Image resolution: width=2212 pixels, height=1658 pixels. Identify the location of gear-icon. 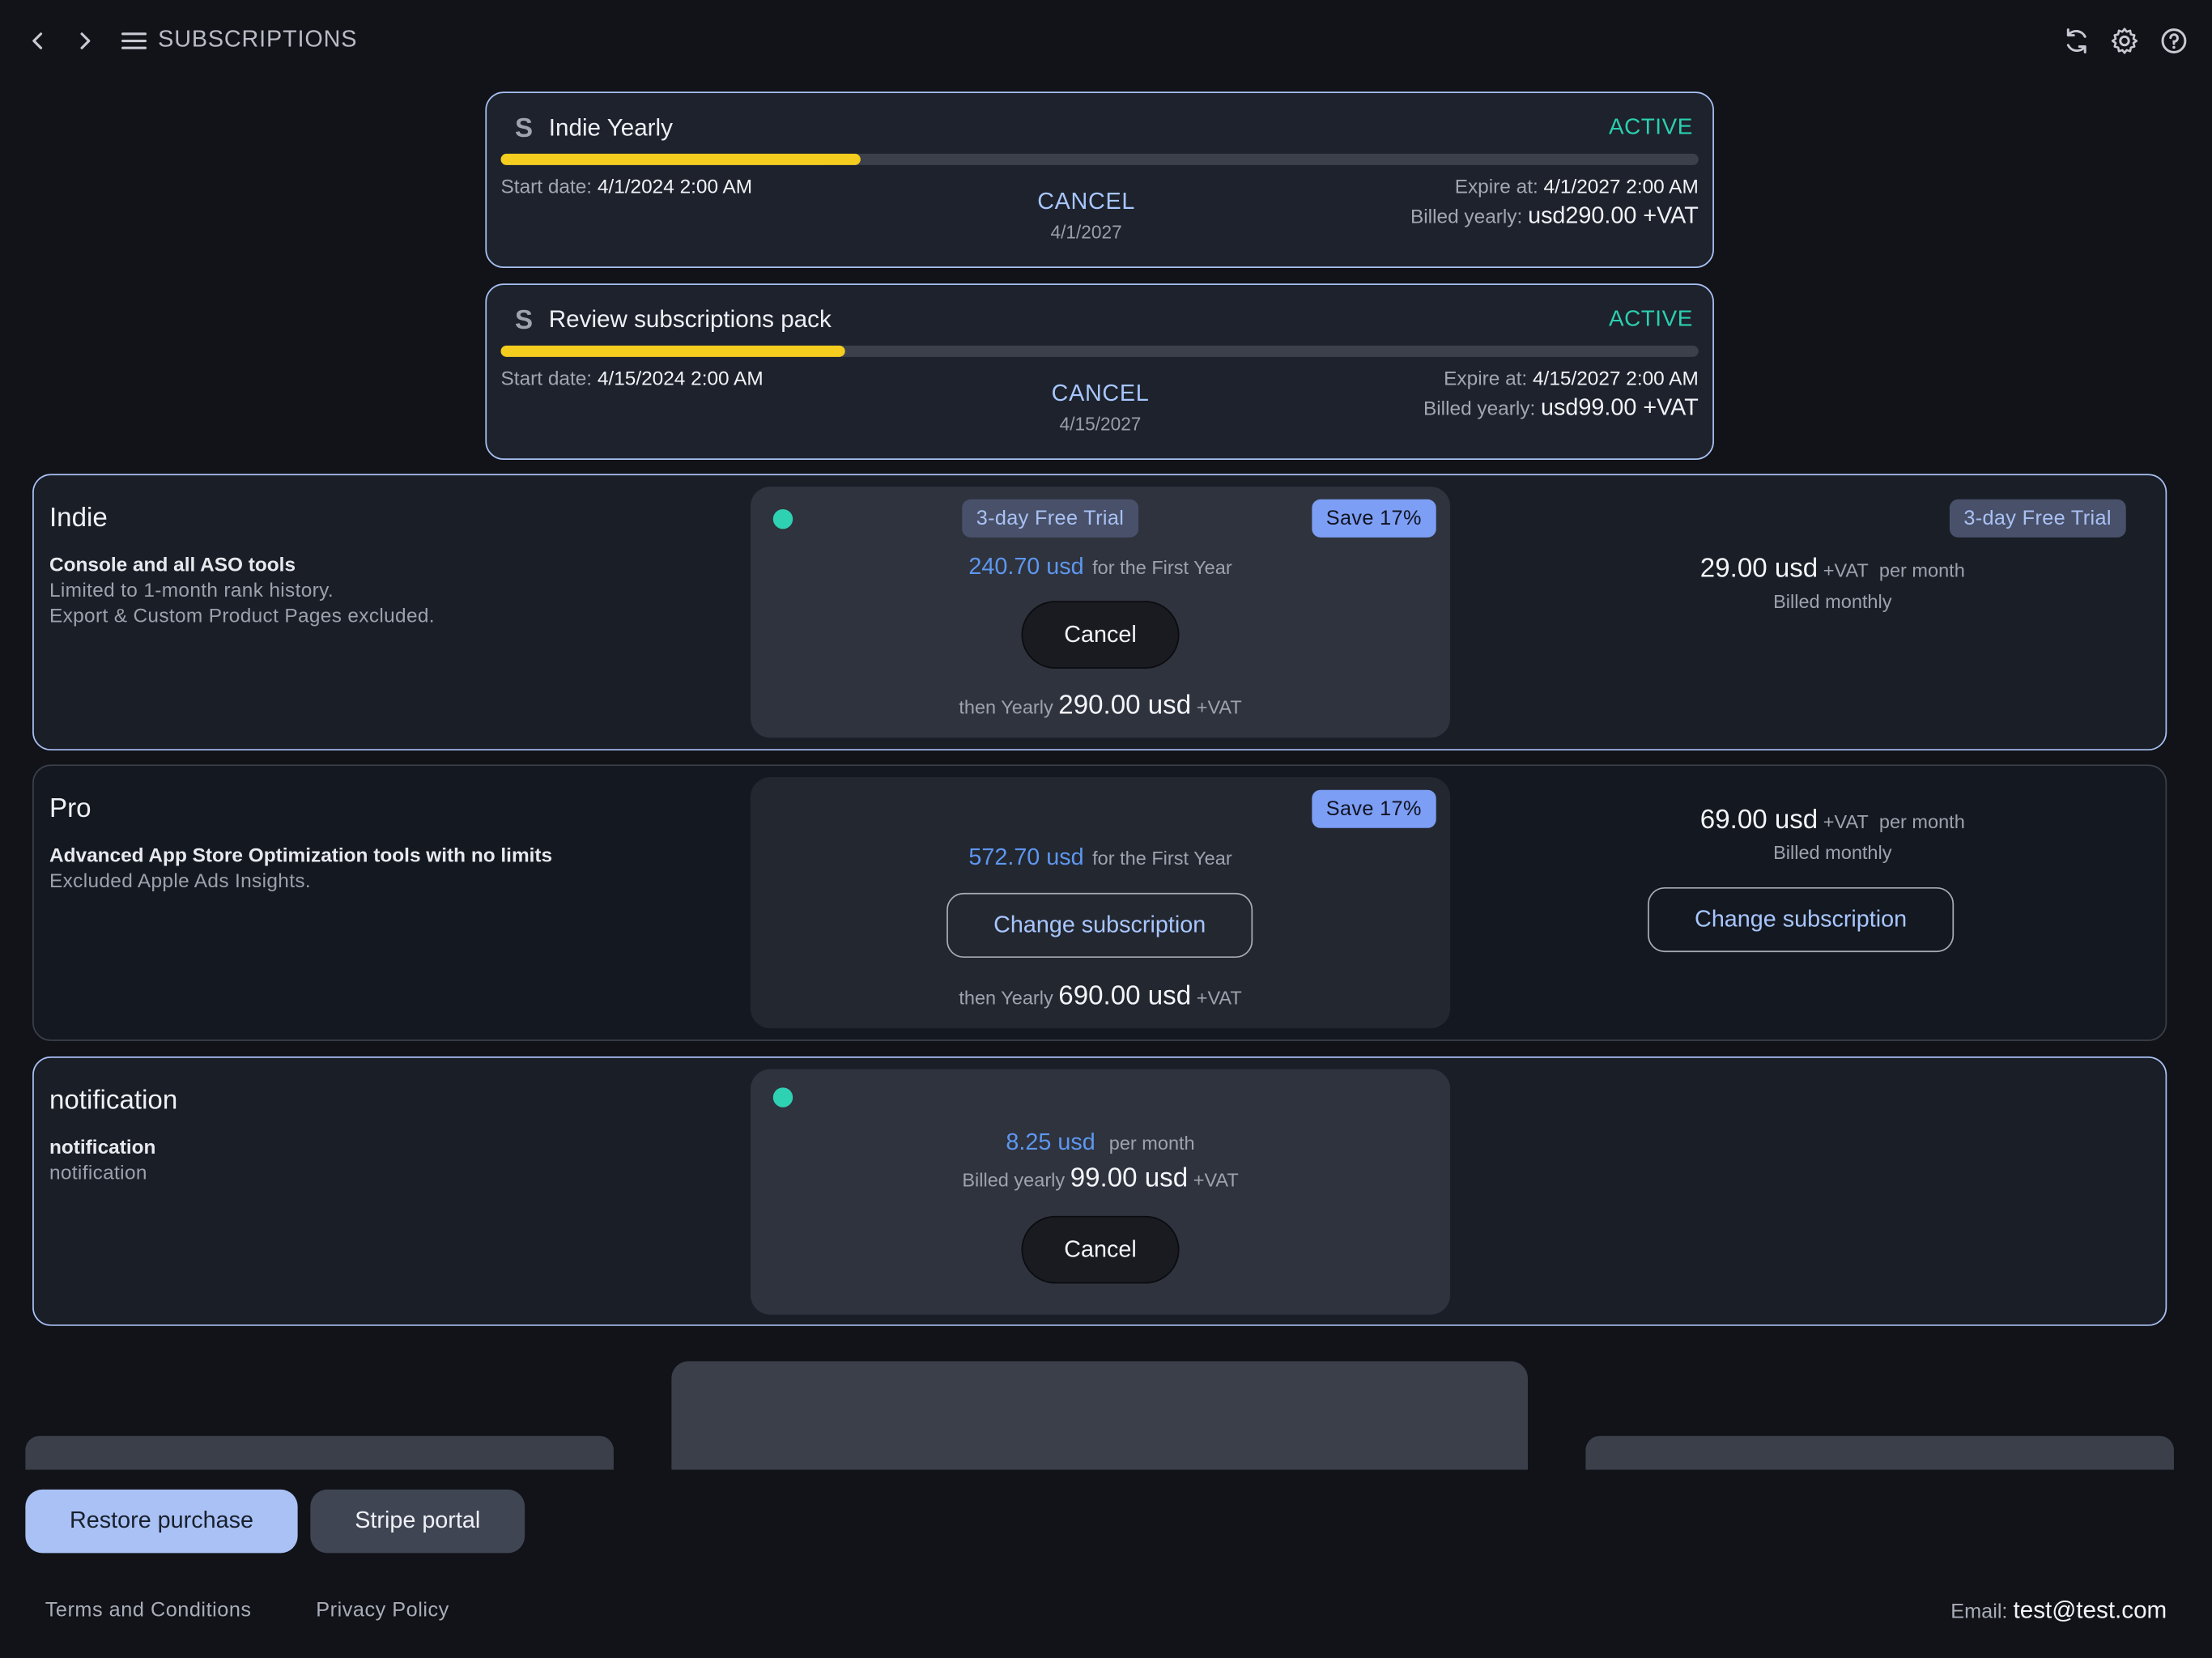
(2125, 41).